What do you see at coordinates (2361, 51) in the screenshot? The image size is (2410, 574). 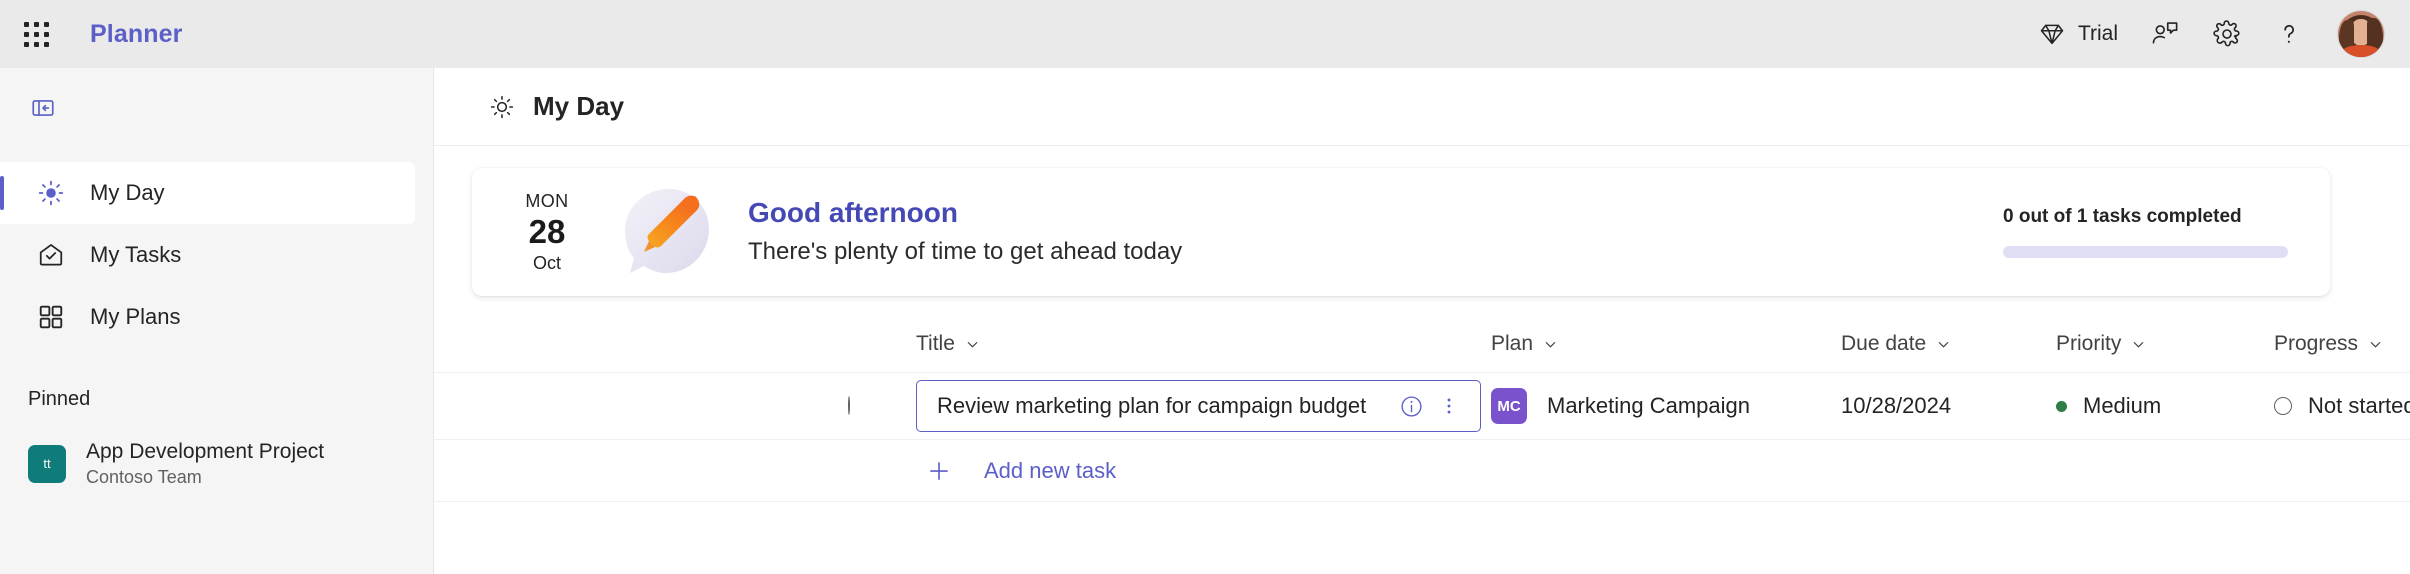 I see `avatar-shirt` at bounding box center [2361, 51].